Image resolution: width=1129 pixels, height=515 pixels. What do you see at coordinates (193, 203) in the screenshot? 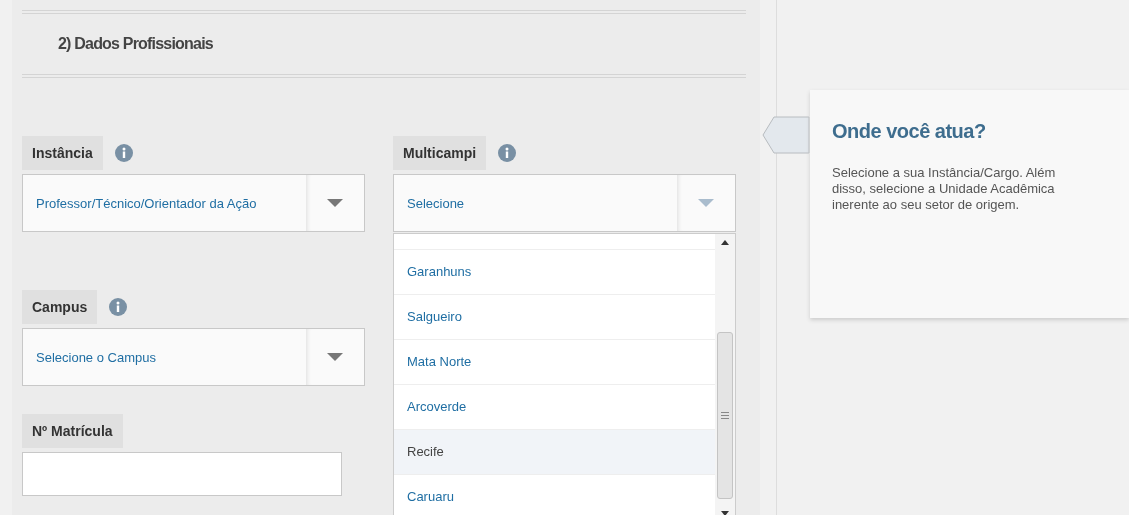
I see `select-field: Professor/Técnico/Orientador da Ação` at bounding box center [193, 203].